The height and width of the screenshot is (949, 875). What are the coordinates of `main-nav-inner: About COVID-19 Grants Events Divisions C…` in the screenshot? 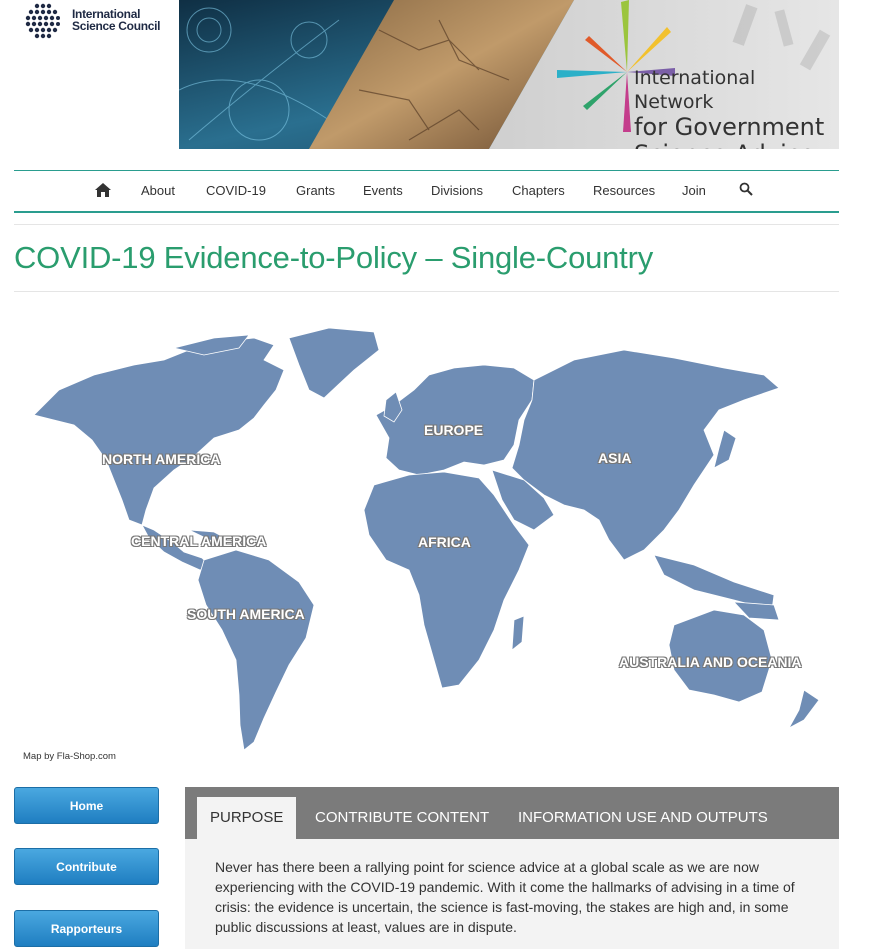 It's located at (426, 191).